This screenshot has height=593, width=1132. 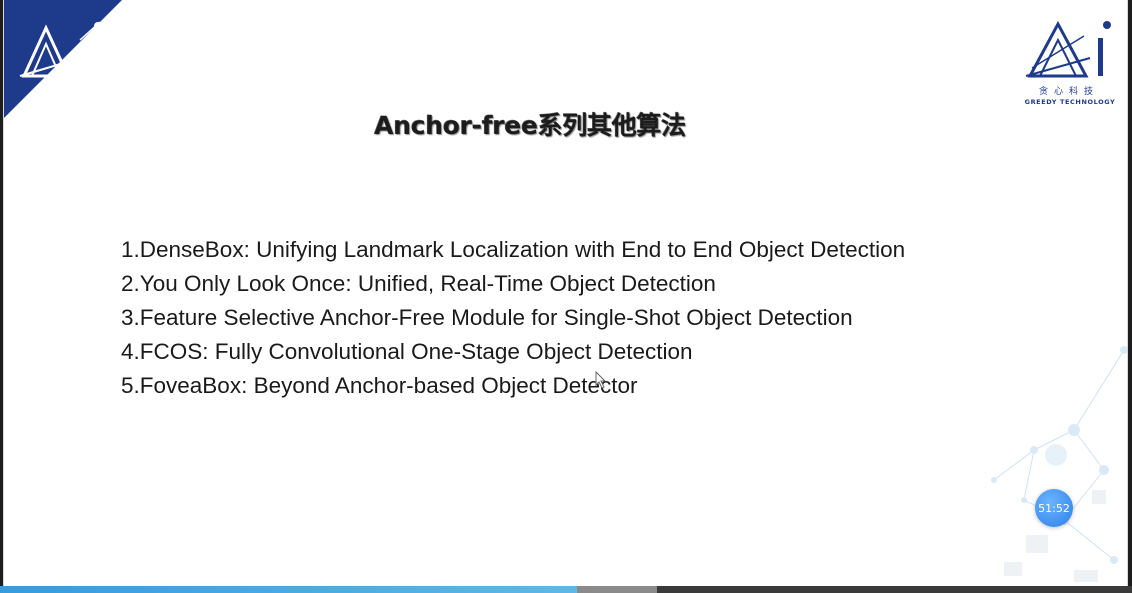 I want to click on corner-logo, so click(x=63, y=59).